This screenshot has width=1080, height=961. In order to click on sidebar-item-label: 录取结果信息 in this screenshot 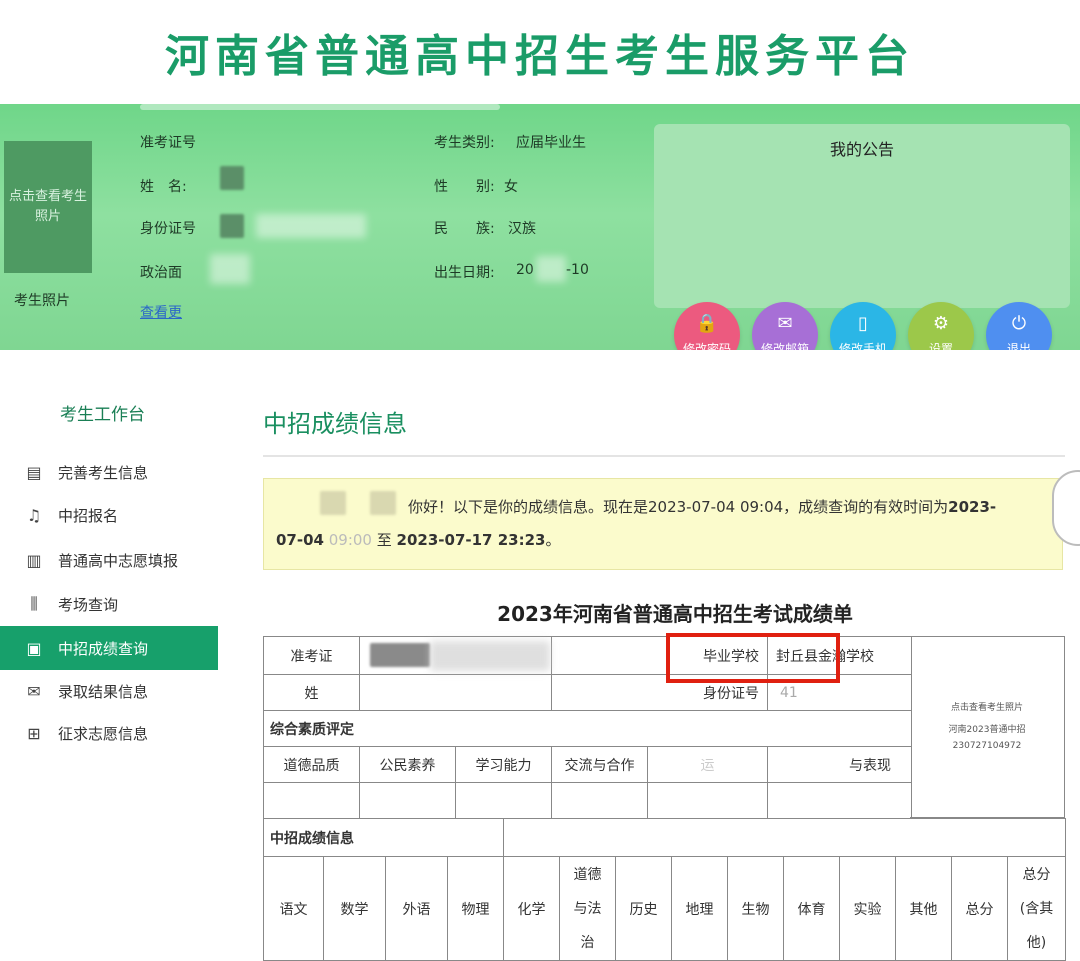, I will do `click(103, 691)`.